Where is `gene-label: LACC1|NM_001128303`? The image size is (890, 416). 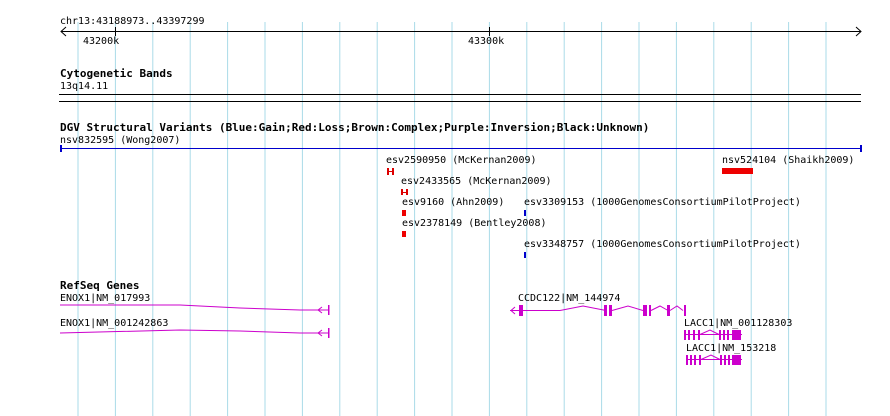 gene-label: LACC1|NM_001128303 is located at coordinates (738, 323).